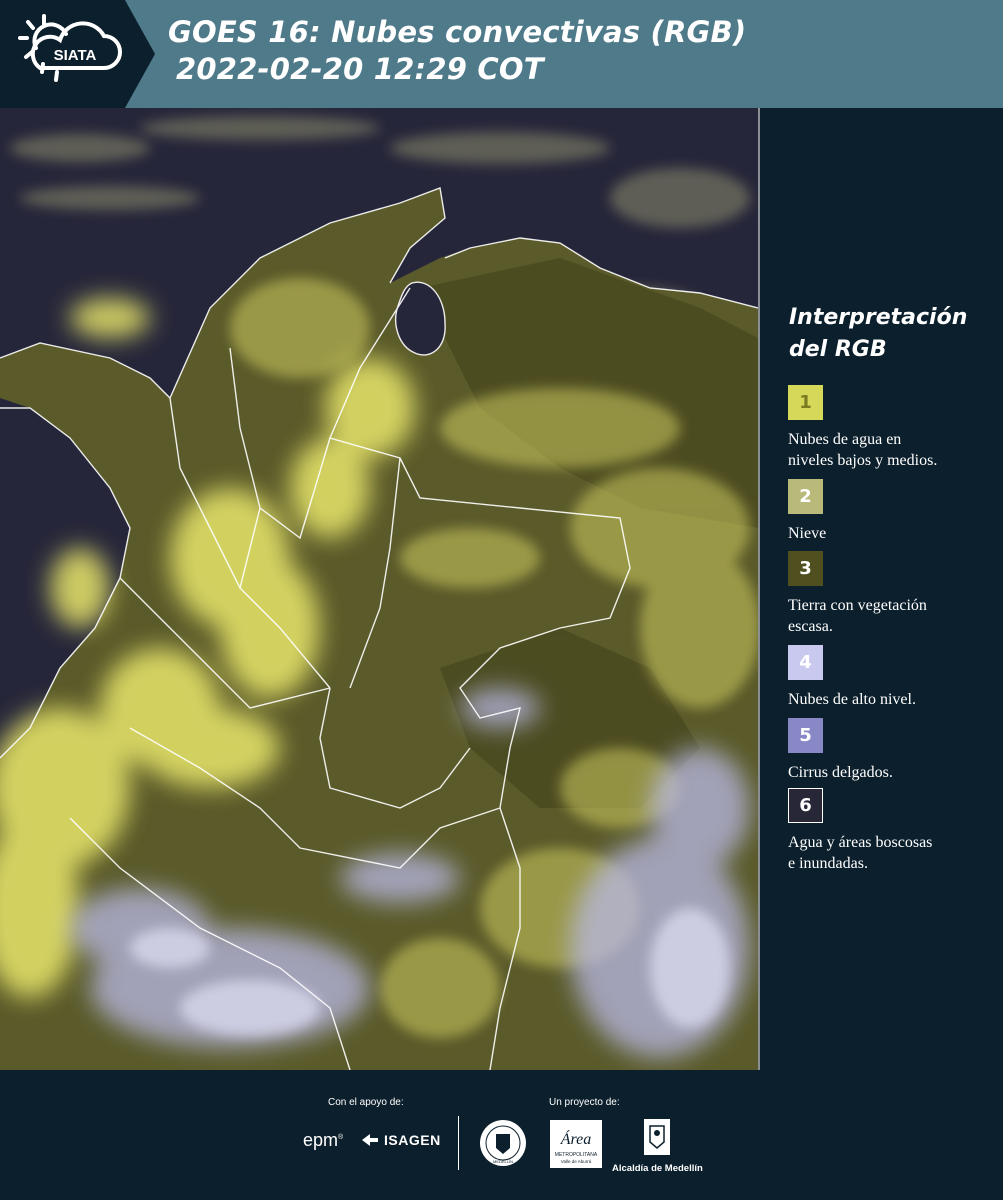 Image resolution: width=1003 pixels, height=1200 pixels. I want to click on legend-label-6: Agua y áreas boscosas e inundadas., so click(860, 853).